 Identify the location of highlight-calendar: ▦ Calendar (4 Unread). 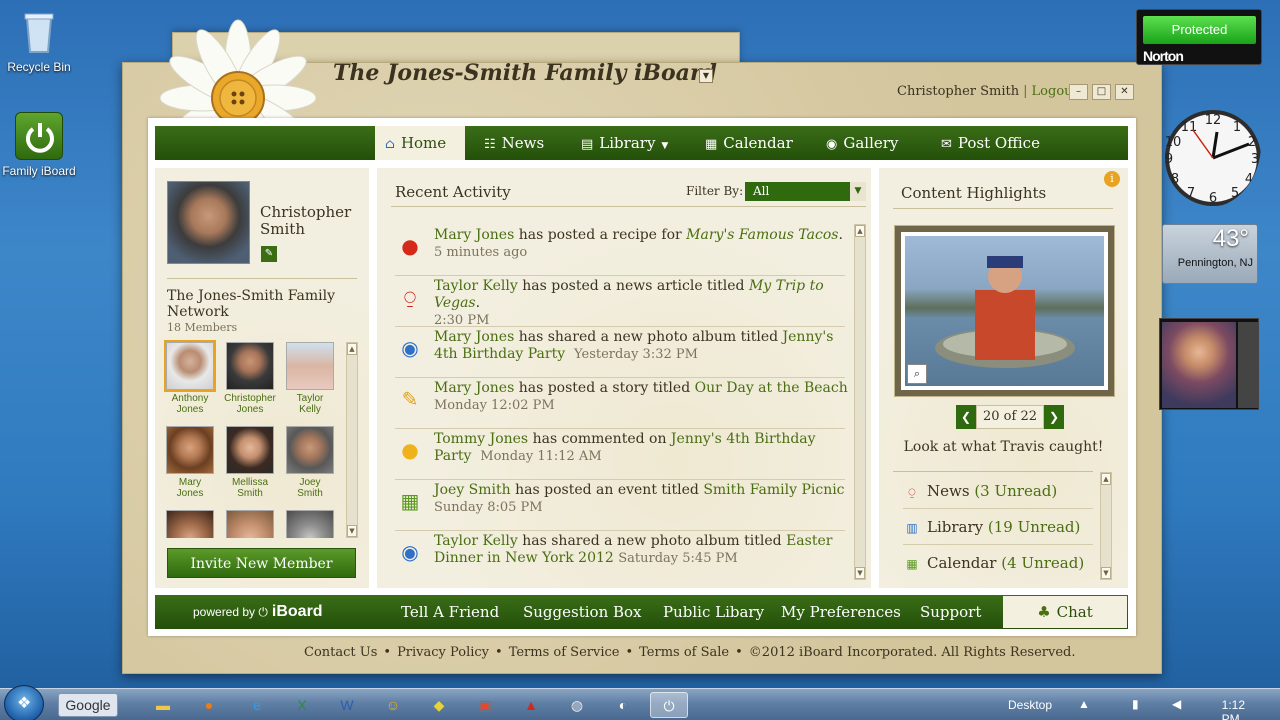
(998, 563).